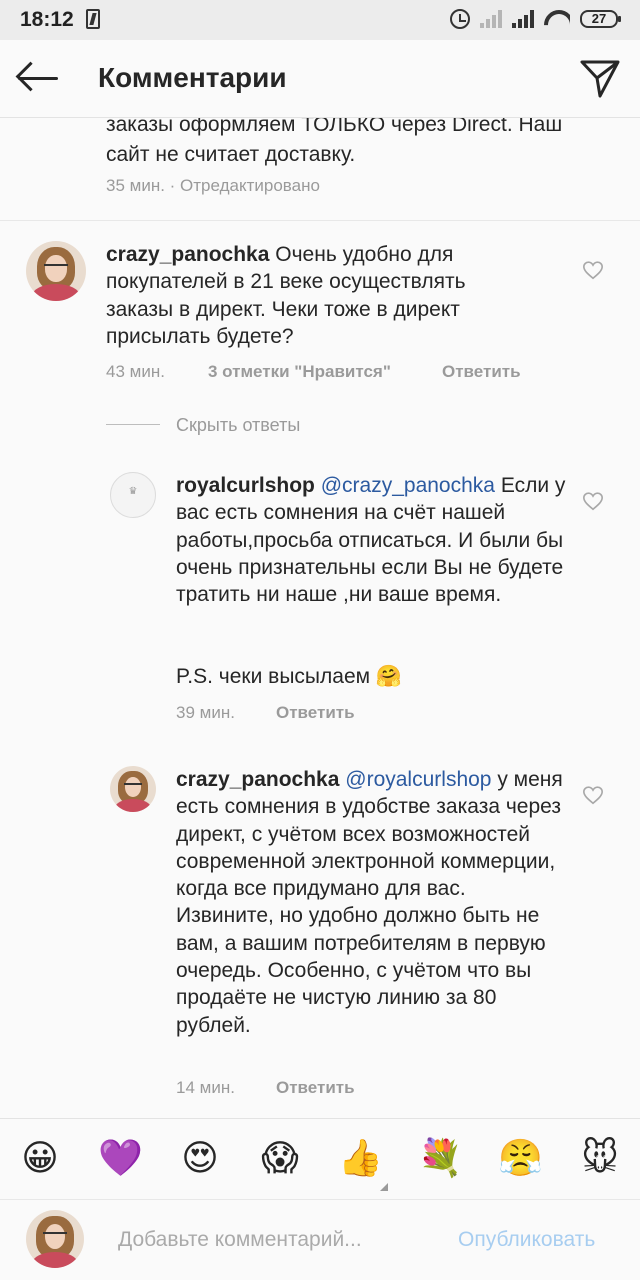 The width and height of the screenshot is (640, 1280). Describe the element at coordinates (440, 1159) in the screenshot. I see `bouquet-emoji-icon: 💐` at that location.